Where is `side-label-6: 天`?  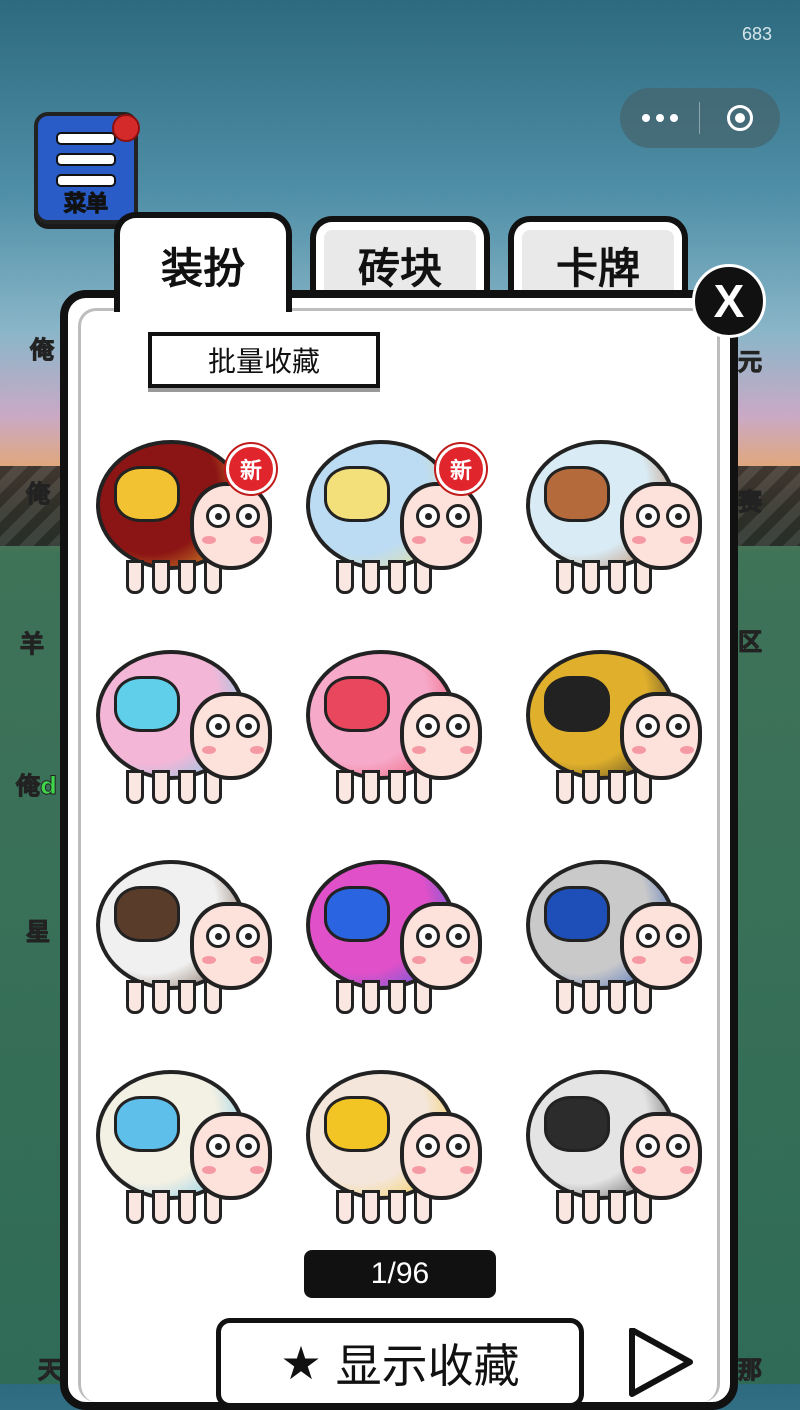
side-label-6: 天 is located at coordinates (50, 1367).